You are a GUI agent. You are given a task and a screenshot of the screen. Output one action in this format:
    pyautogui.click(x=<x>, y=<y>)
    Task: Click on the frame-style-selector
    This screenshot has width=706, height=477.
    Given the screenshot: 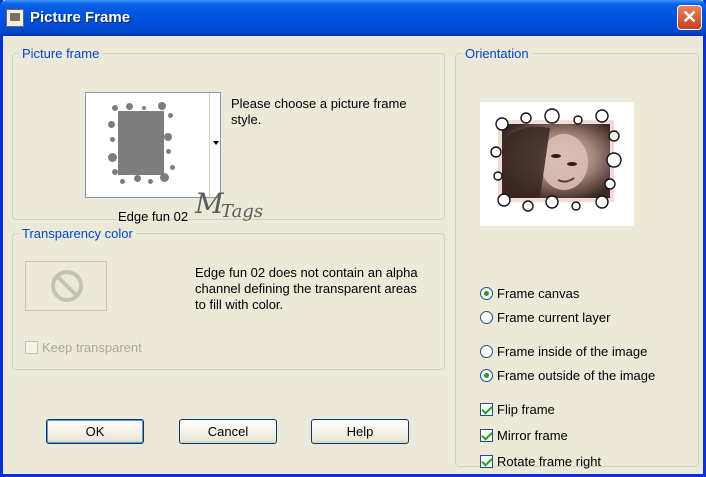 What is the action you would take?
    pyautogui.click(x=153, y=145)
    